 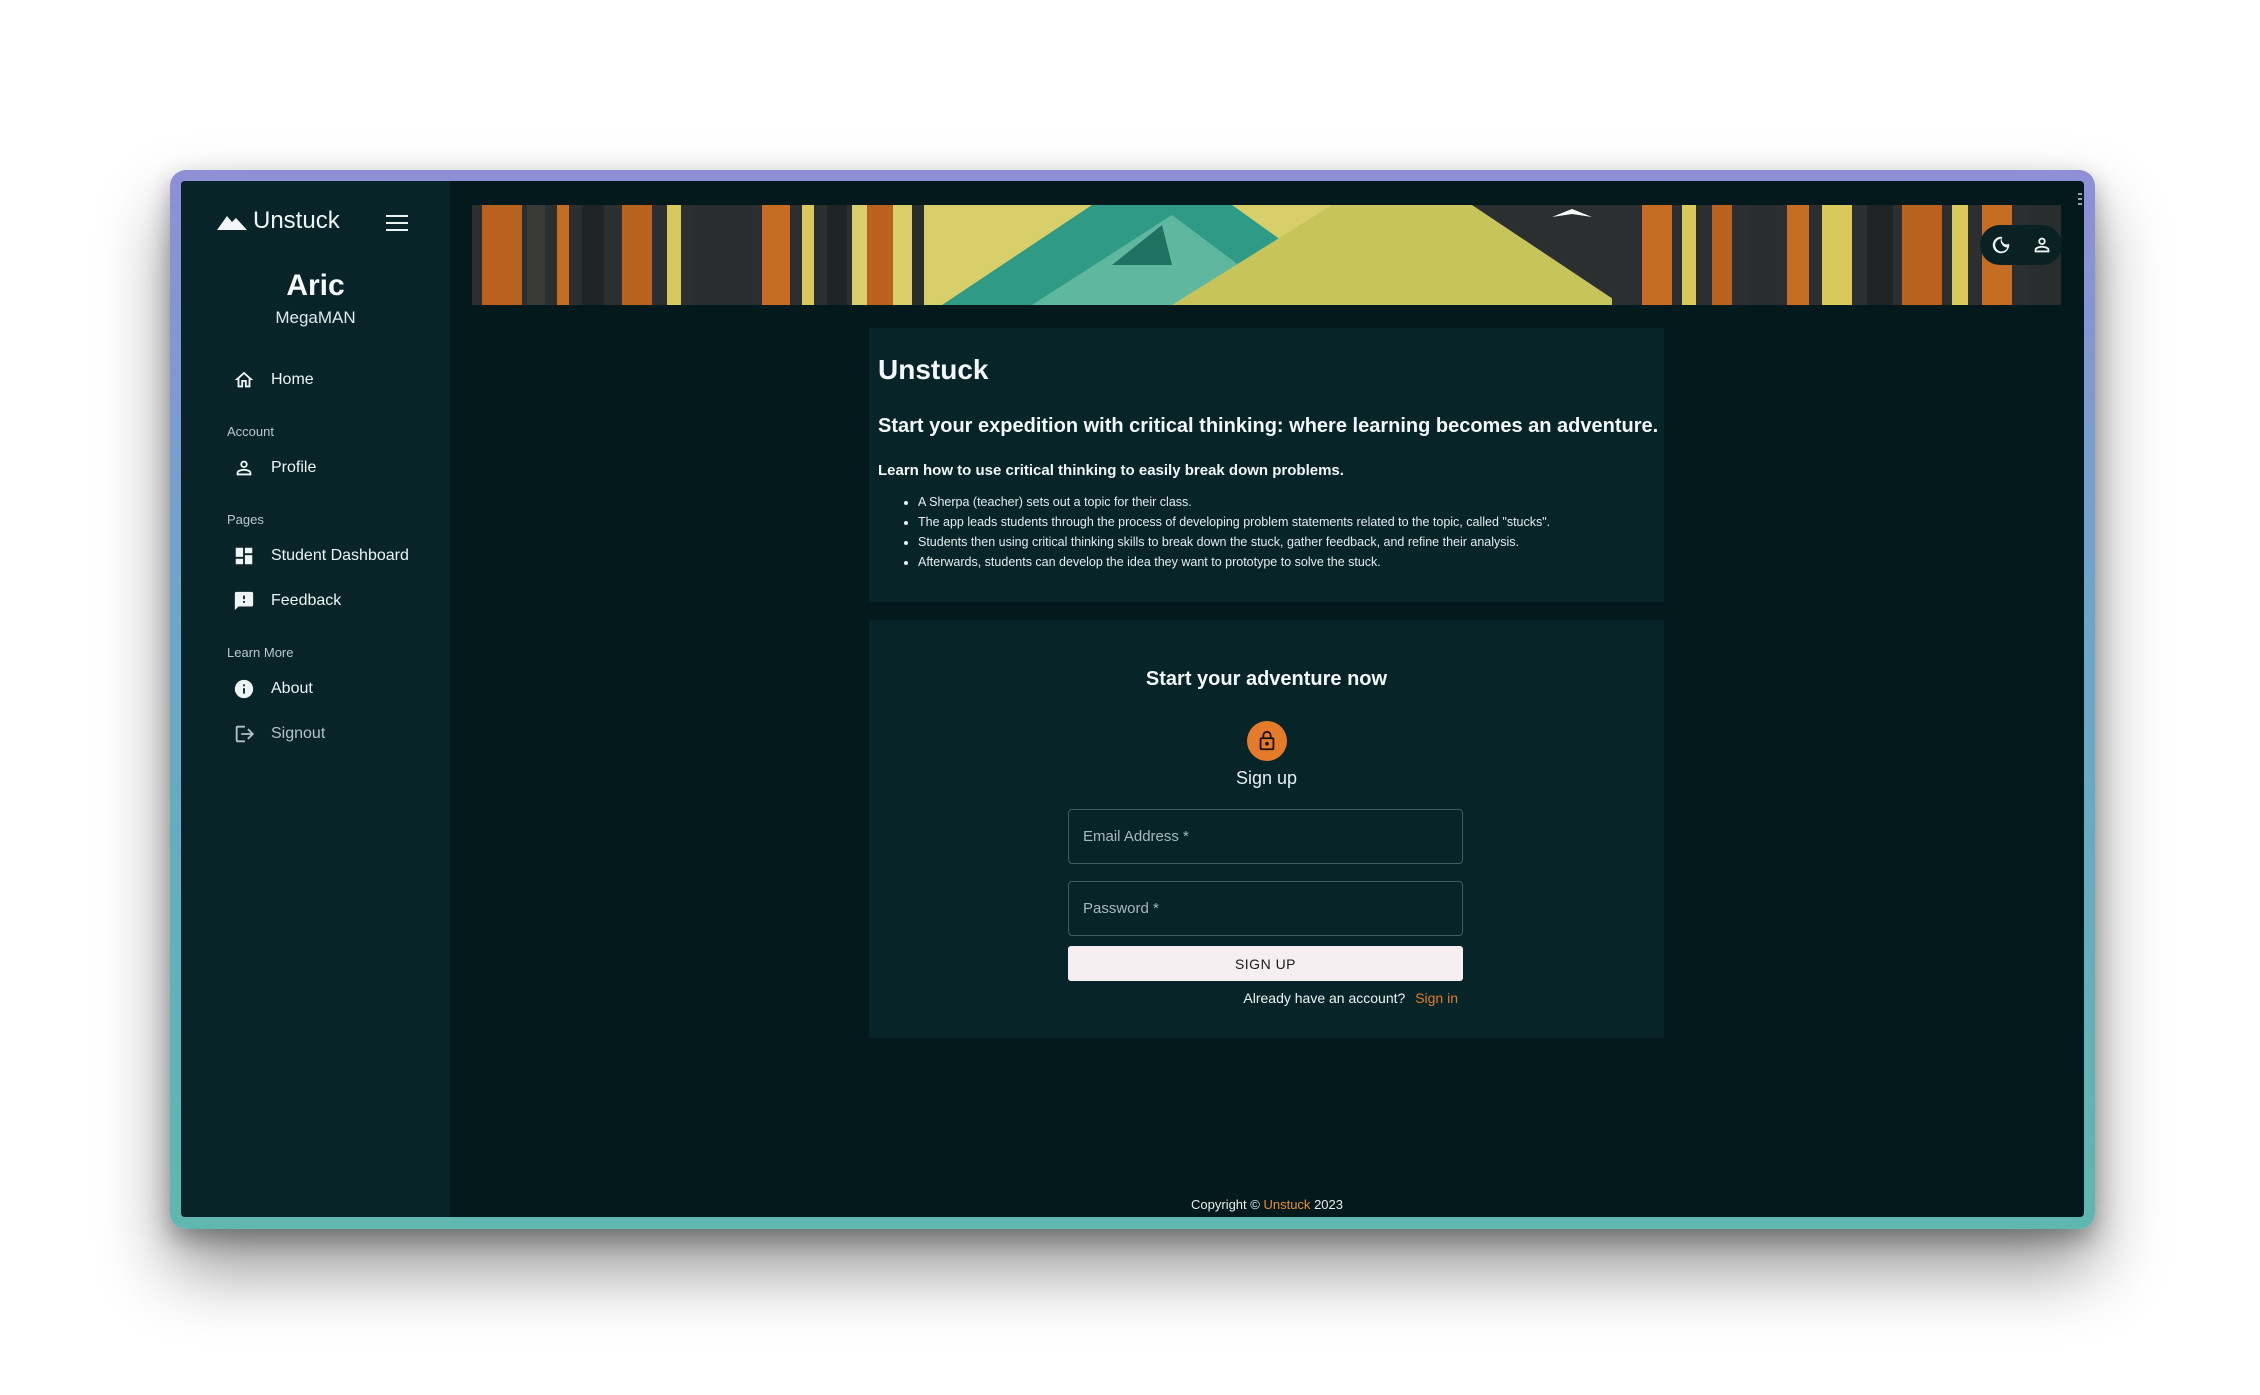 I want to click on logout-icon, so click(x=245, y=734).